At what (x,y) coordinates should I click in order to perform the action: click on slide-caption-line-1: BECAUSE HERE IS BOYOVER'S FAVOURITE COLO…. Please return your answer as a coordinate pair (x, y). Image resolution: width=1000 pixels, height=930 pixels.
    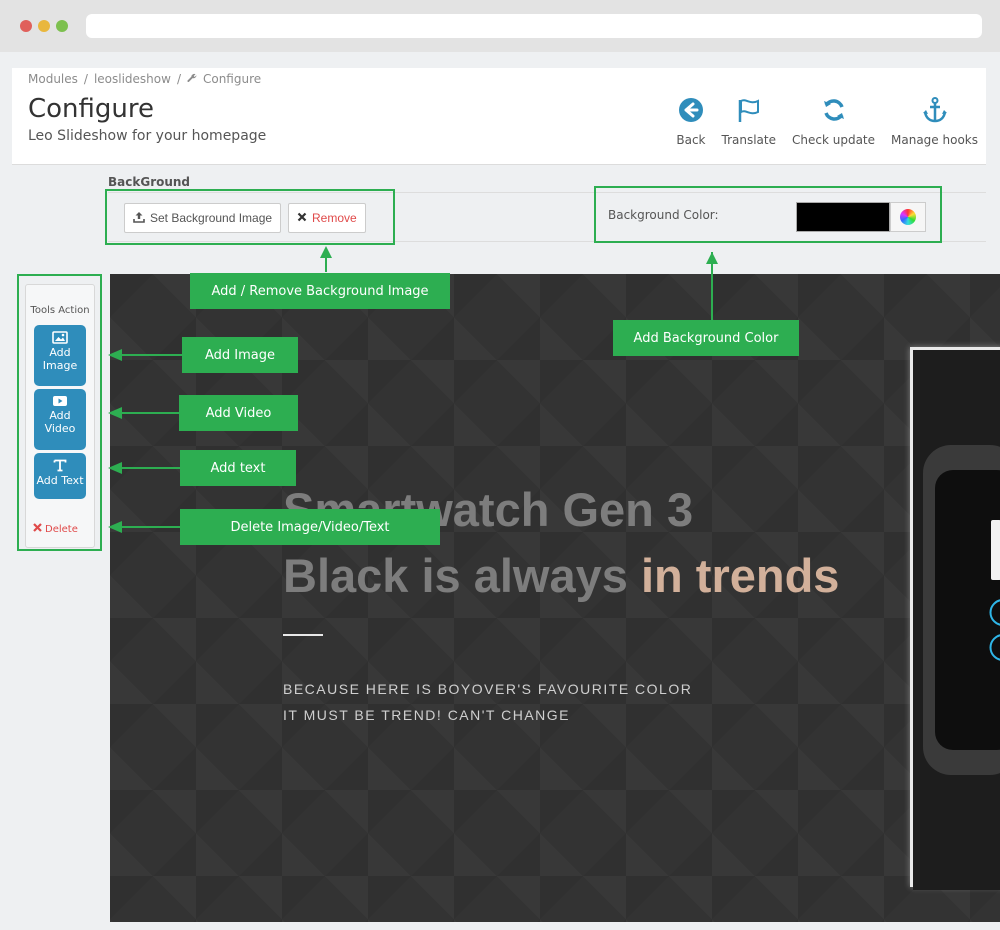
    Looking at the image, I should click on (487, 689).